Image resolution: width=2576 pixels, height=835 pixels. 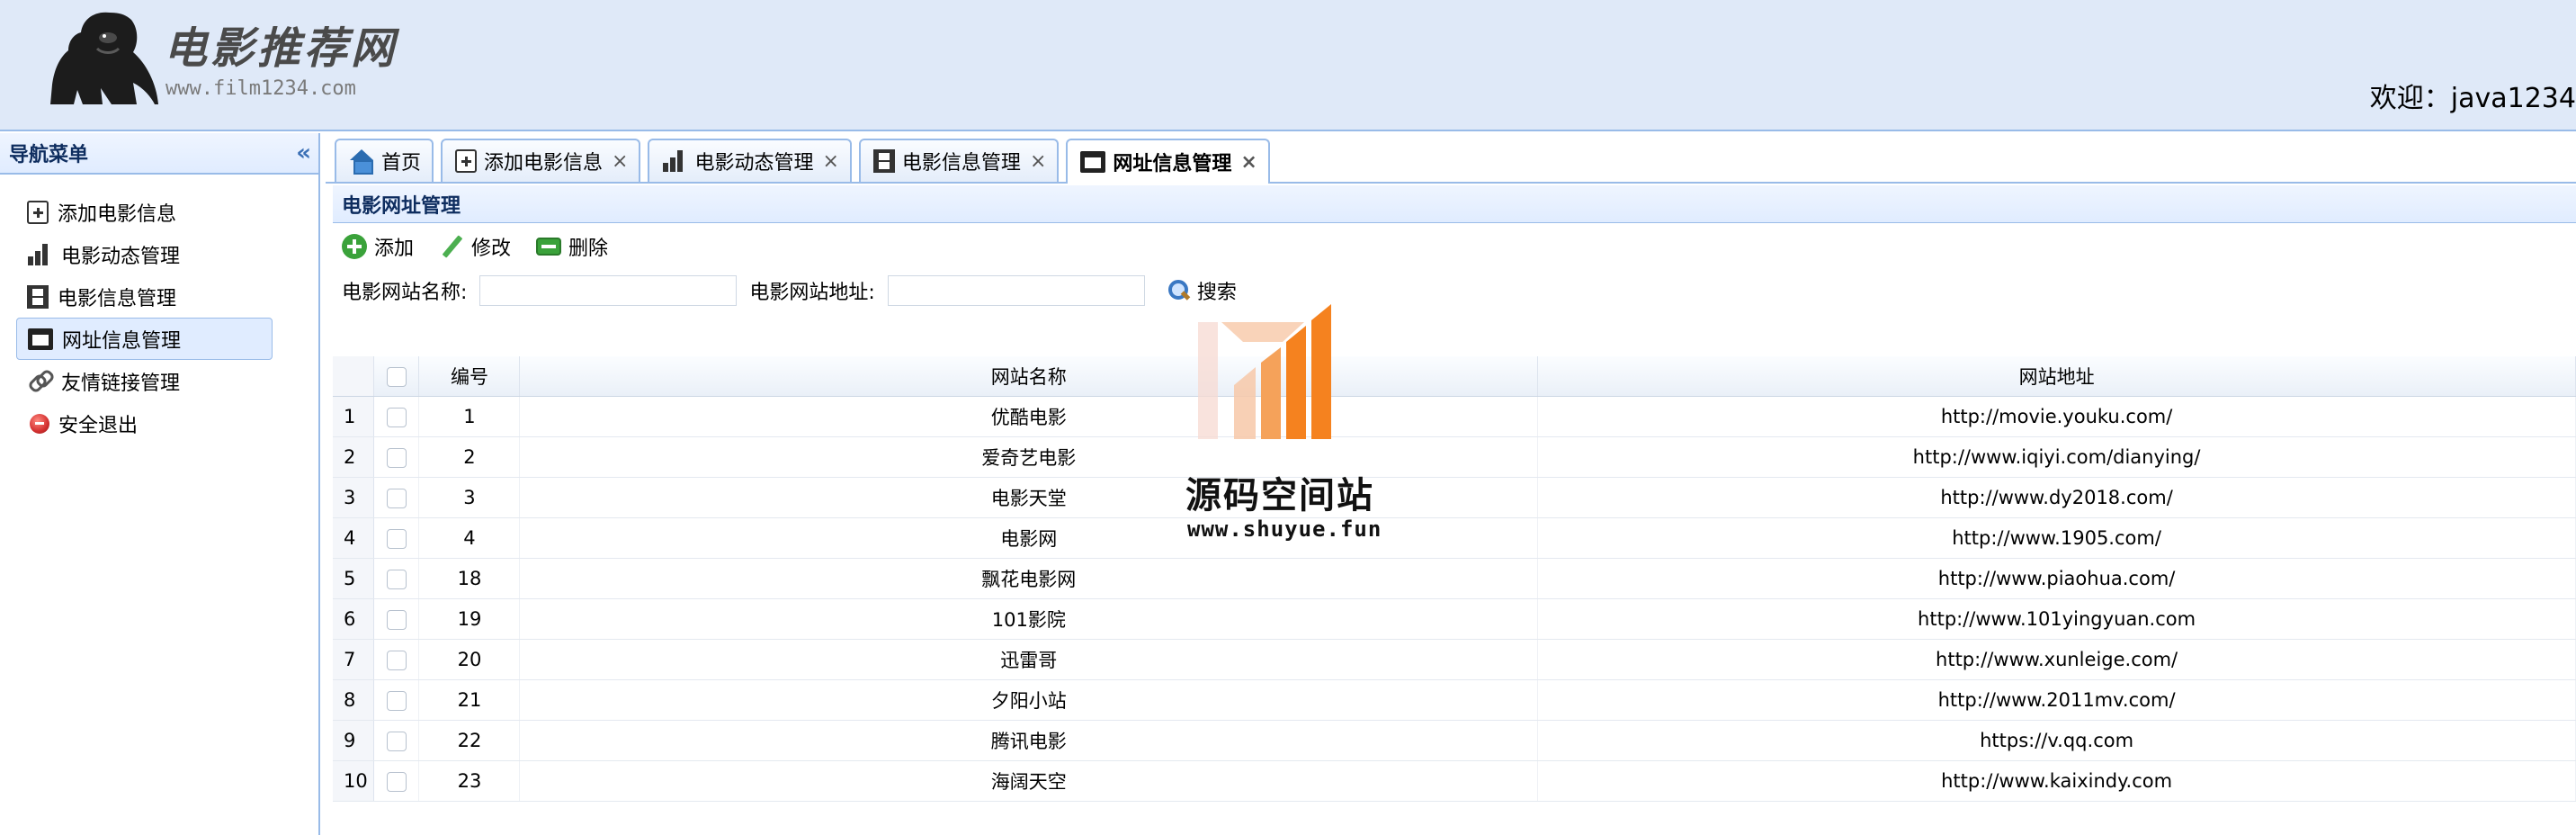 I want to click on edit-button: 修改, so click(x=475, y=246).